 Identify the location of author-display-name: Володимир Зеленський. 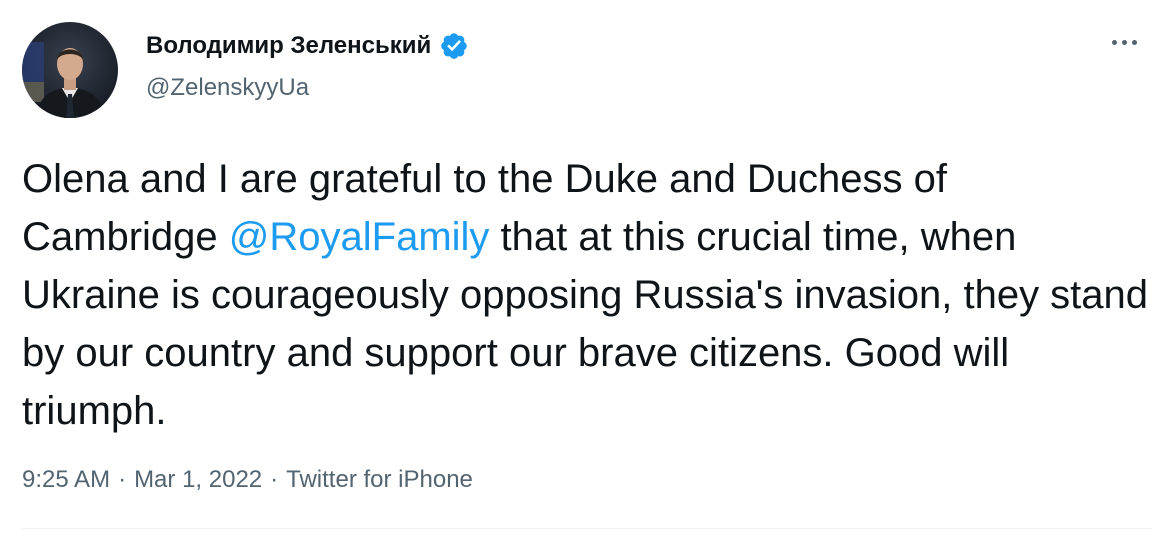
(288, 46).